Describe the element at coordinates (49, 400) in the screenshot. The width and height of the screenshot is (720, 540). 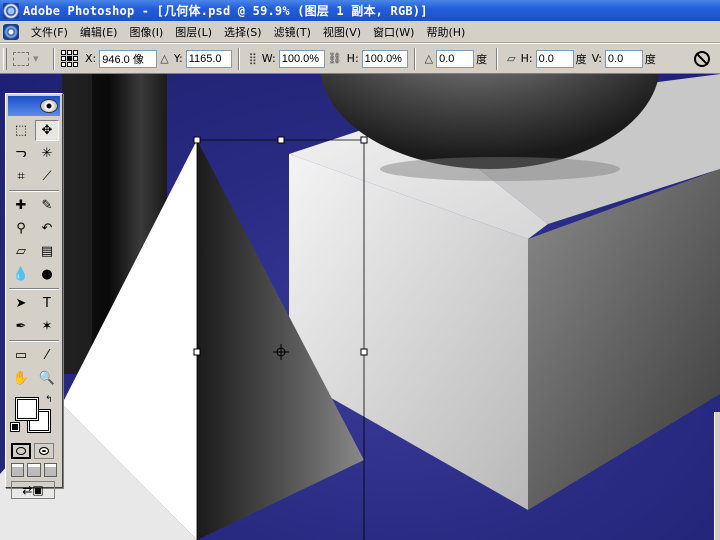
I see `swap-colors-icon: ↰` at that location.